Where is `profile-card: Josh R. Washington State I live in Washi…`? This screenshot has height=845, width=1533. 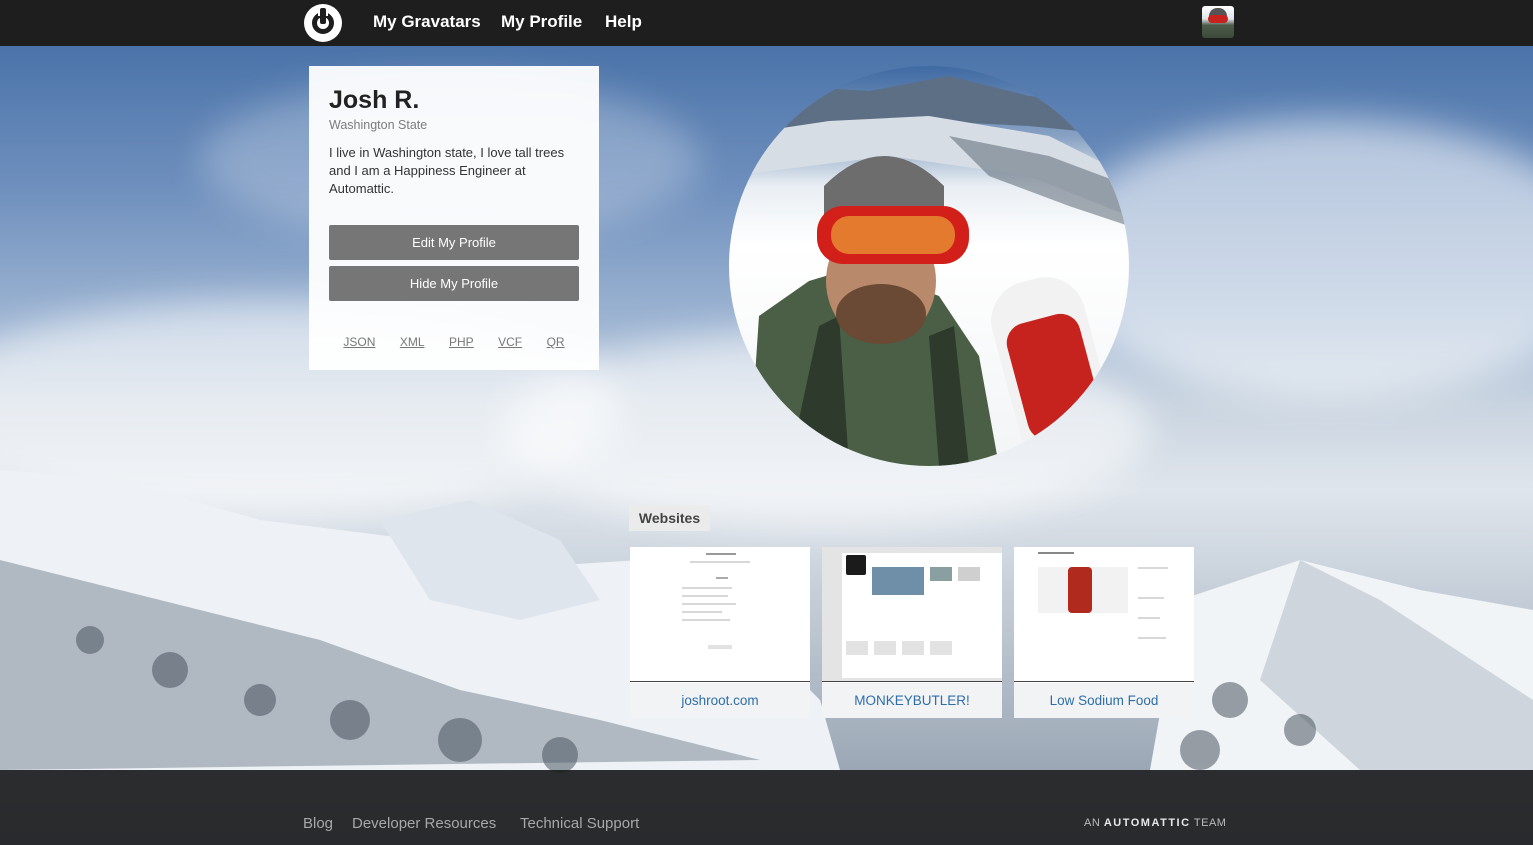 profile-card: Josh R. Washington State I live in Washi… is located at coordinates (454, 218).